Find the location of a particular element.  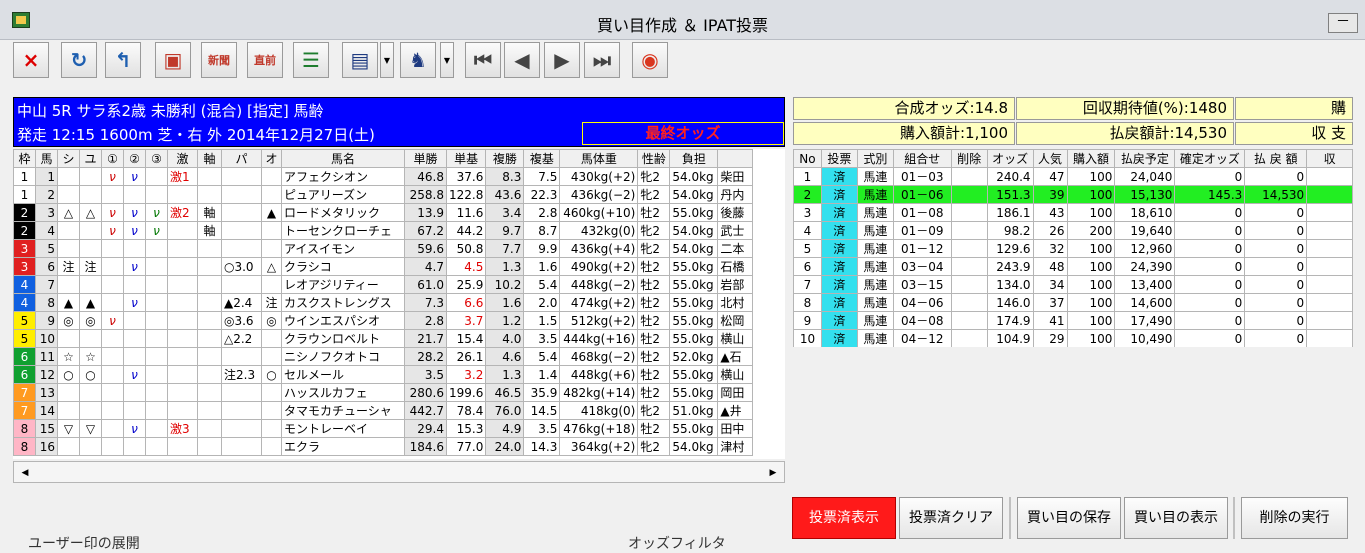

save-bets-button: 買い目の保存 is located at coordinates (1069, 518).